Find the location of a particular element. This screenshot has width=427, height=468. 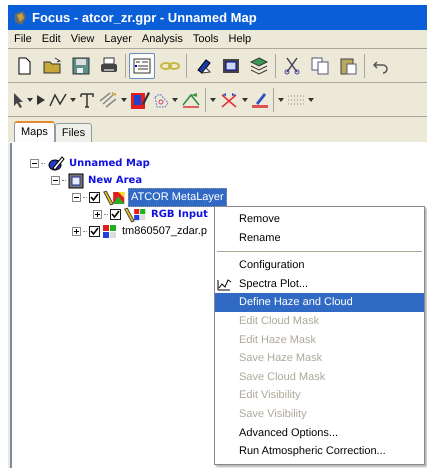

tree-item: tm860507_zdar.p is located at coordinates (165, 231).